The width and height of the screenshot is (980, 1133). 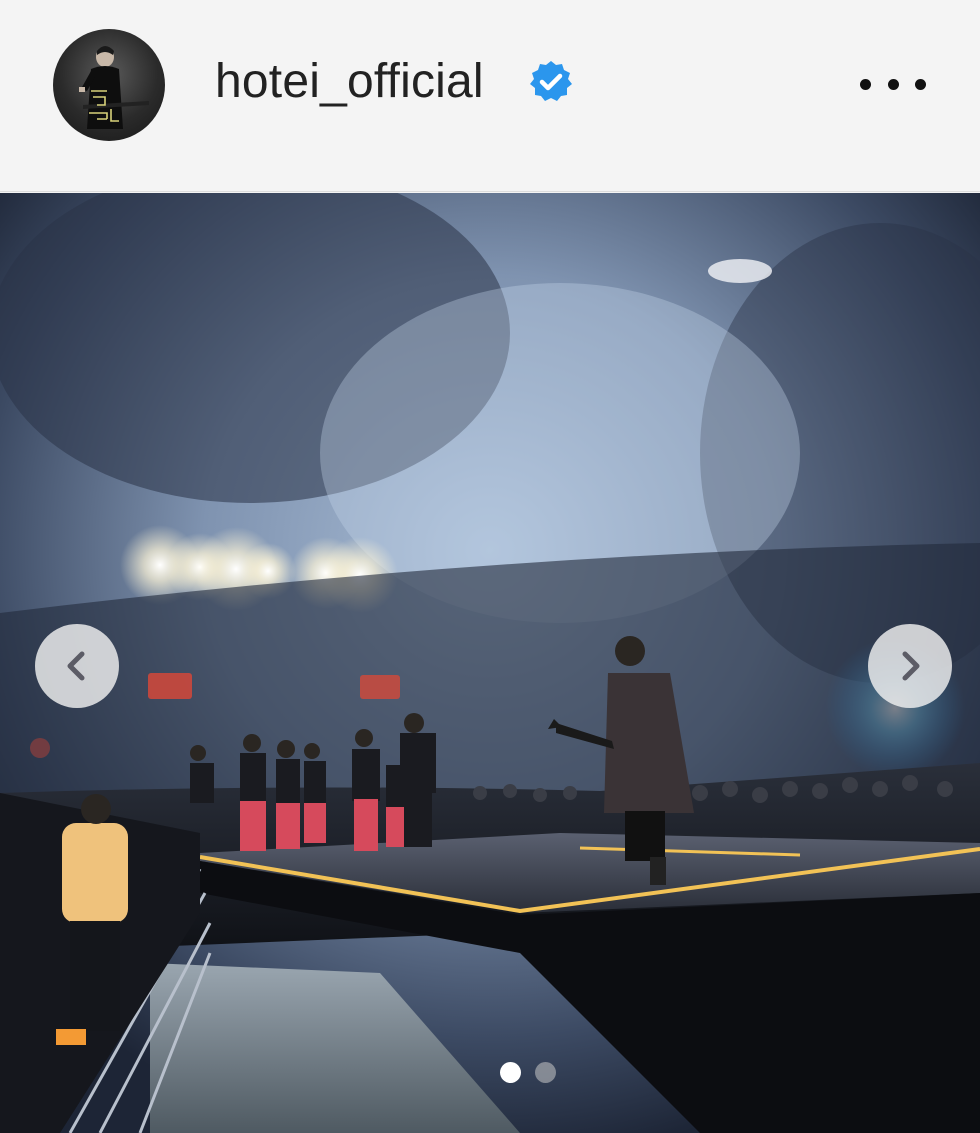 I want to click on chevron-left-icon, so click(x=76, y=666).